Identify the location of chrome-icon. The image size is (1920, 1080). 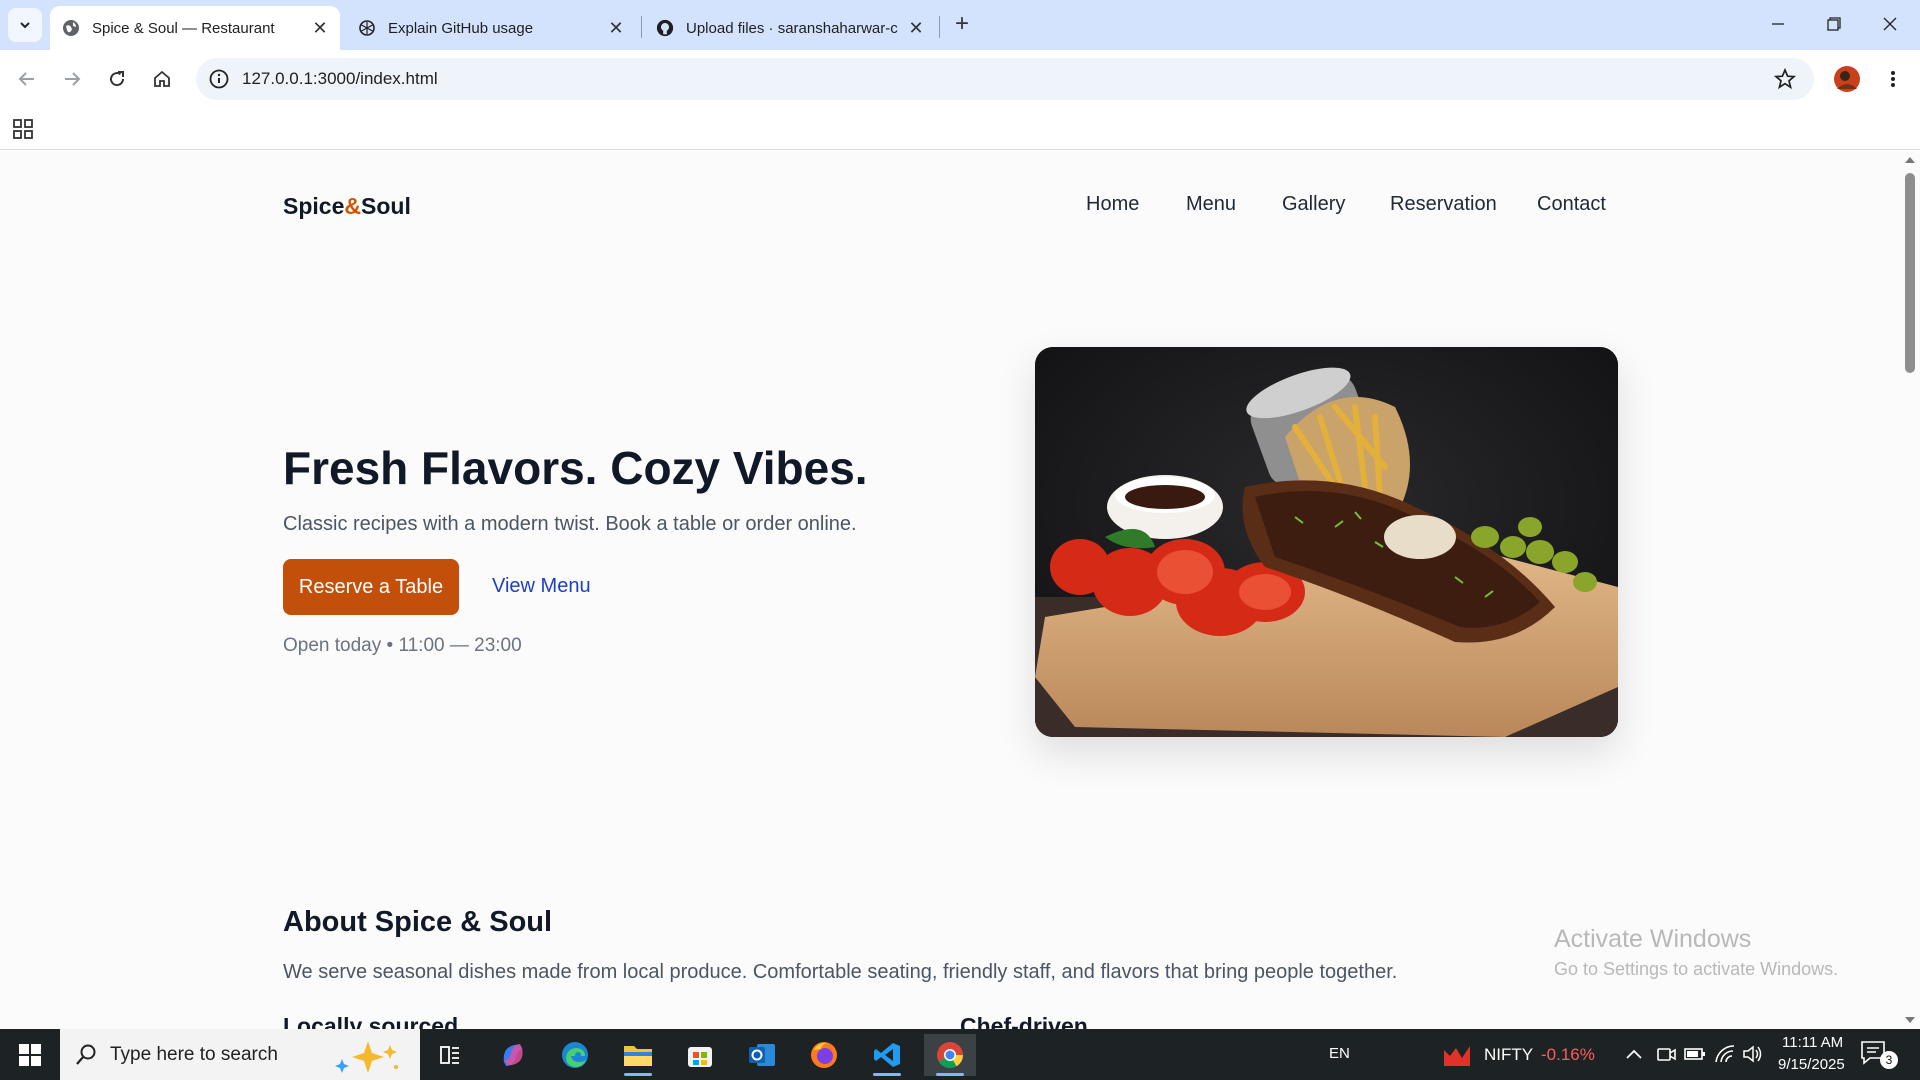
(950, 1055).